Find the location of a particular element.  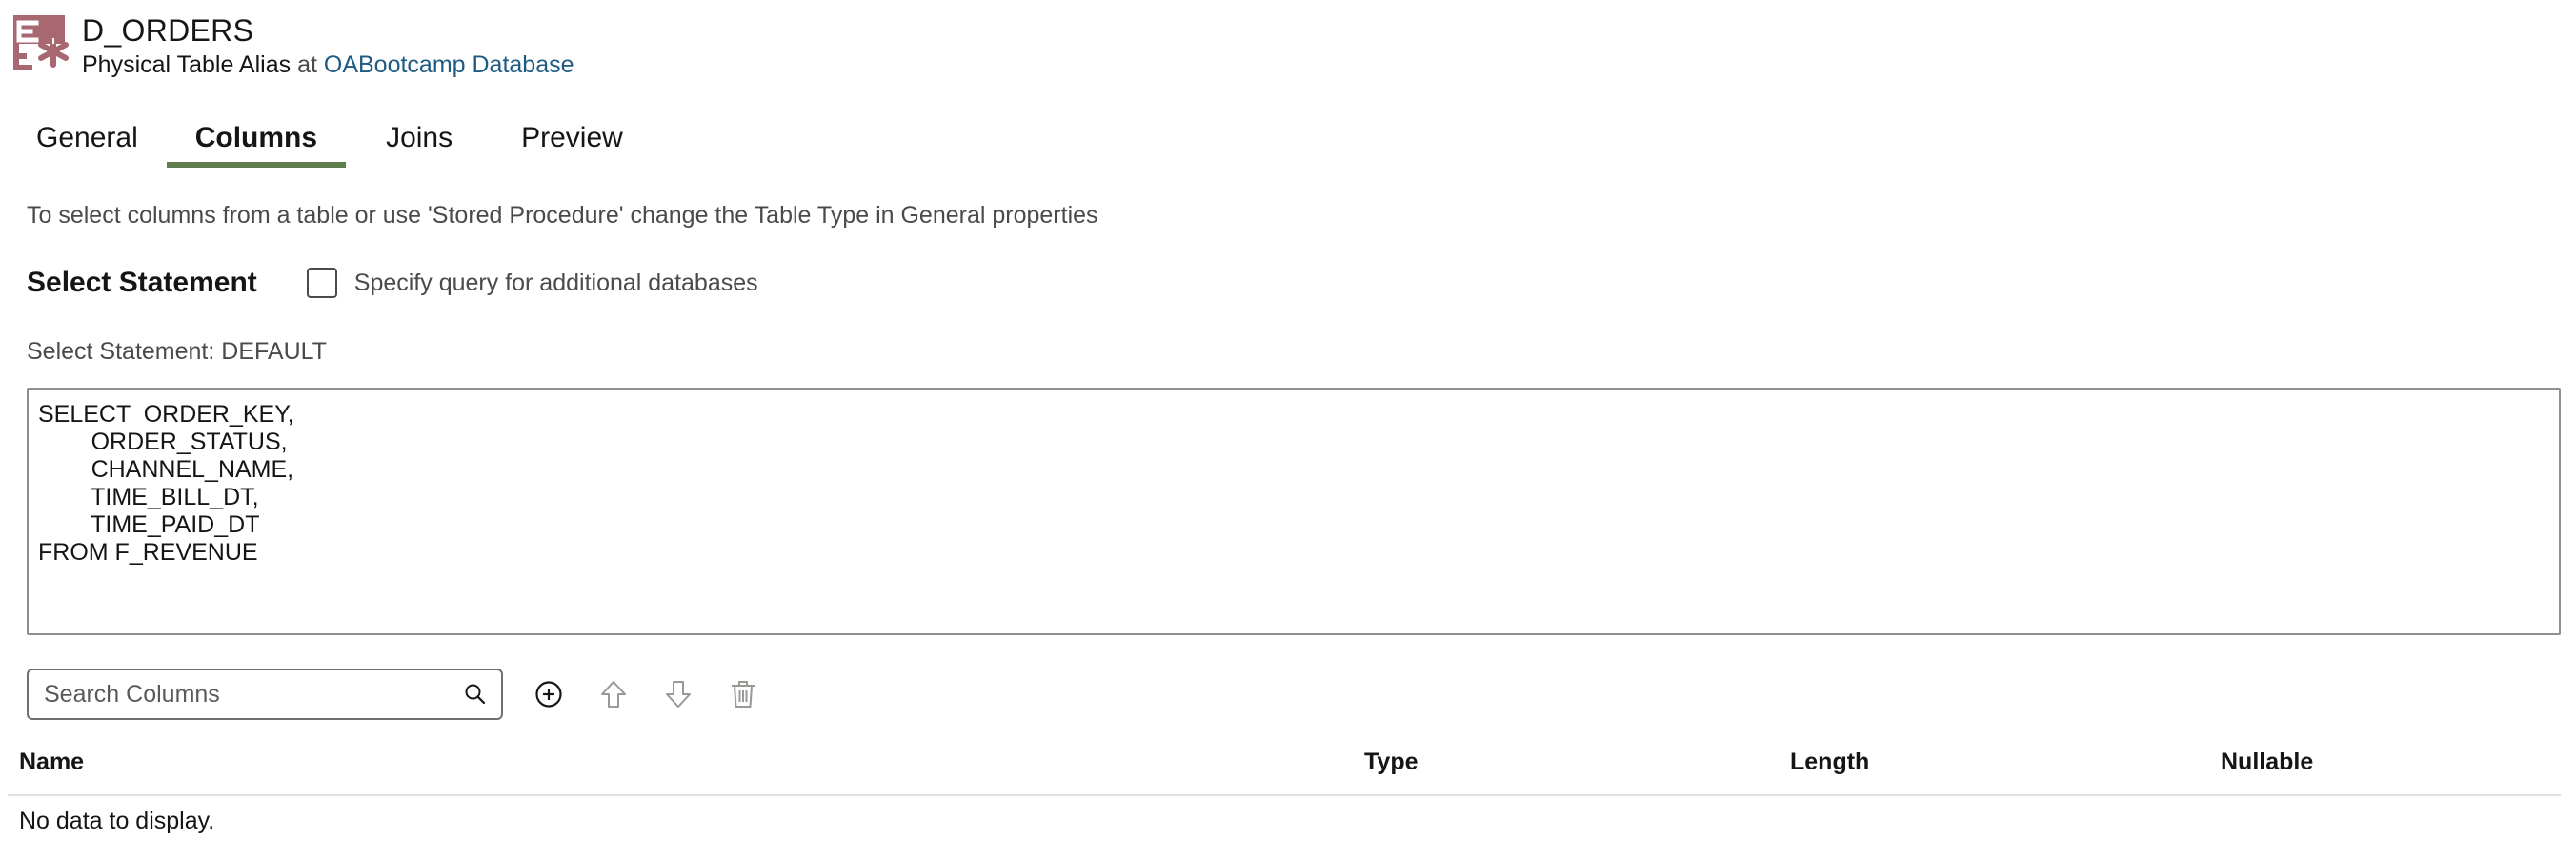

columns-toolbar is located at coordinates (395, 694).